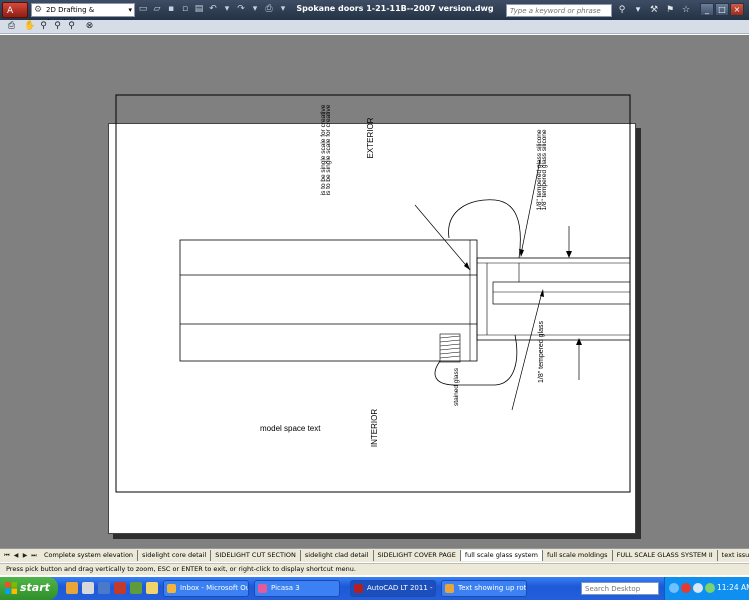  Describe the element at coordinates (143, 9) in the screenshot. I see `new-file-icon: ▭` at that location.